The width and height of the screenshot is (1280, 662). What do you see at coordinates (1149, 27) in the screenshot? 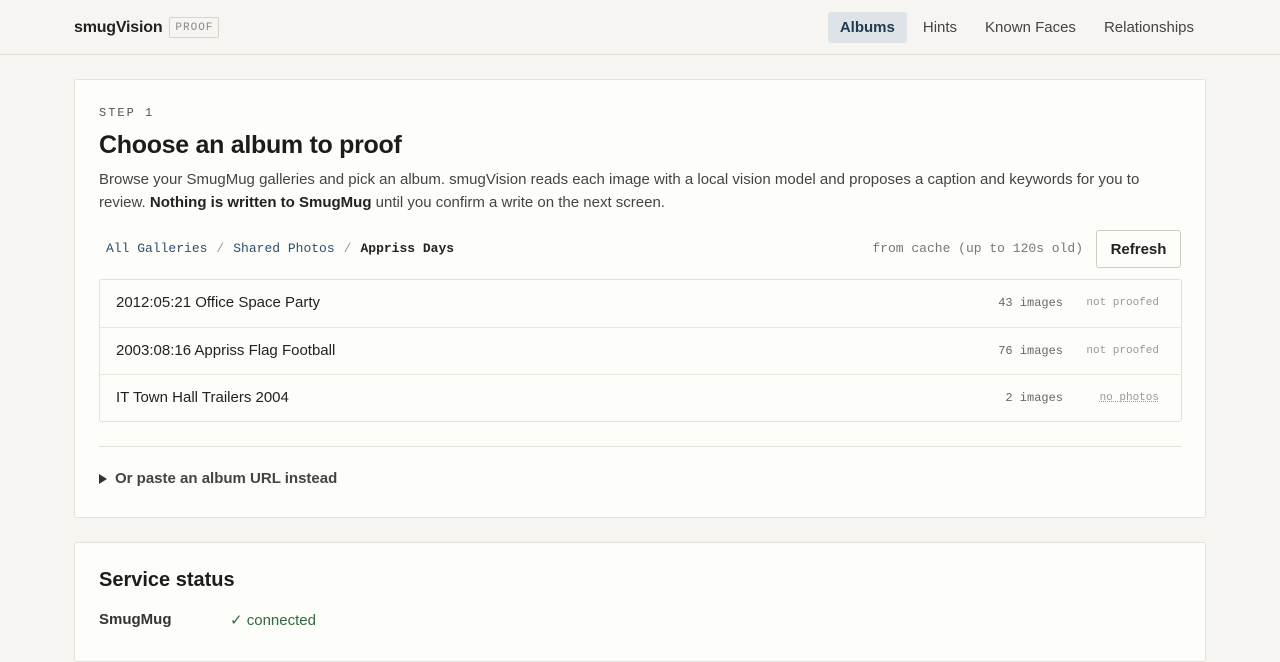
I see `nav-relationships: Relationships` at bounding box center [1149, 27].